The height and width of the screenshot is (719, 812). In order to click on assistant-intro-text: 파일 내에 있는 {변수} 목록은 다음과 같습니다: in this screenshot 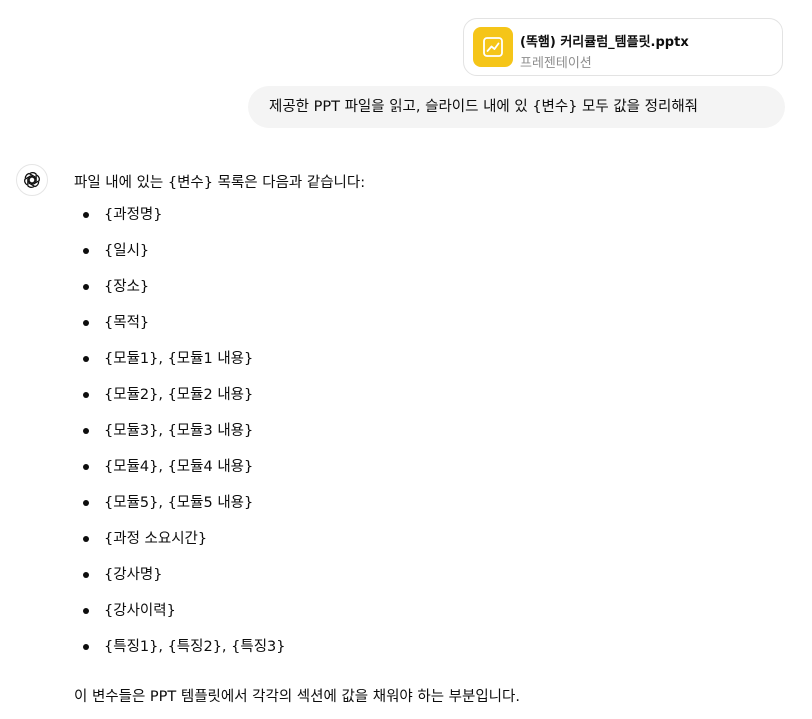, I will do `click(220, 183)`.